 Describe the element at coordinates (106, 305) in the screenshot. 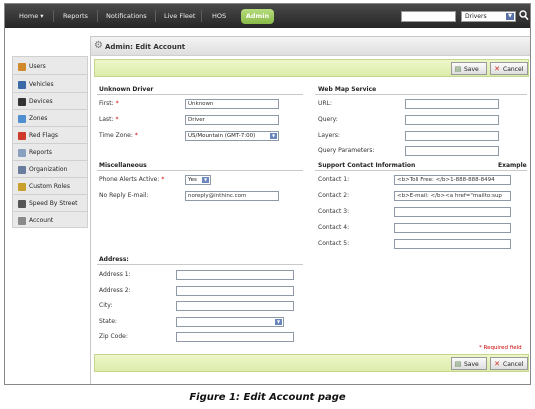

I see `city-label: City:` at that location.